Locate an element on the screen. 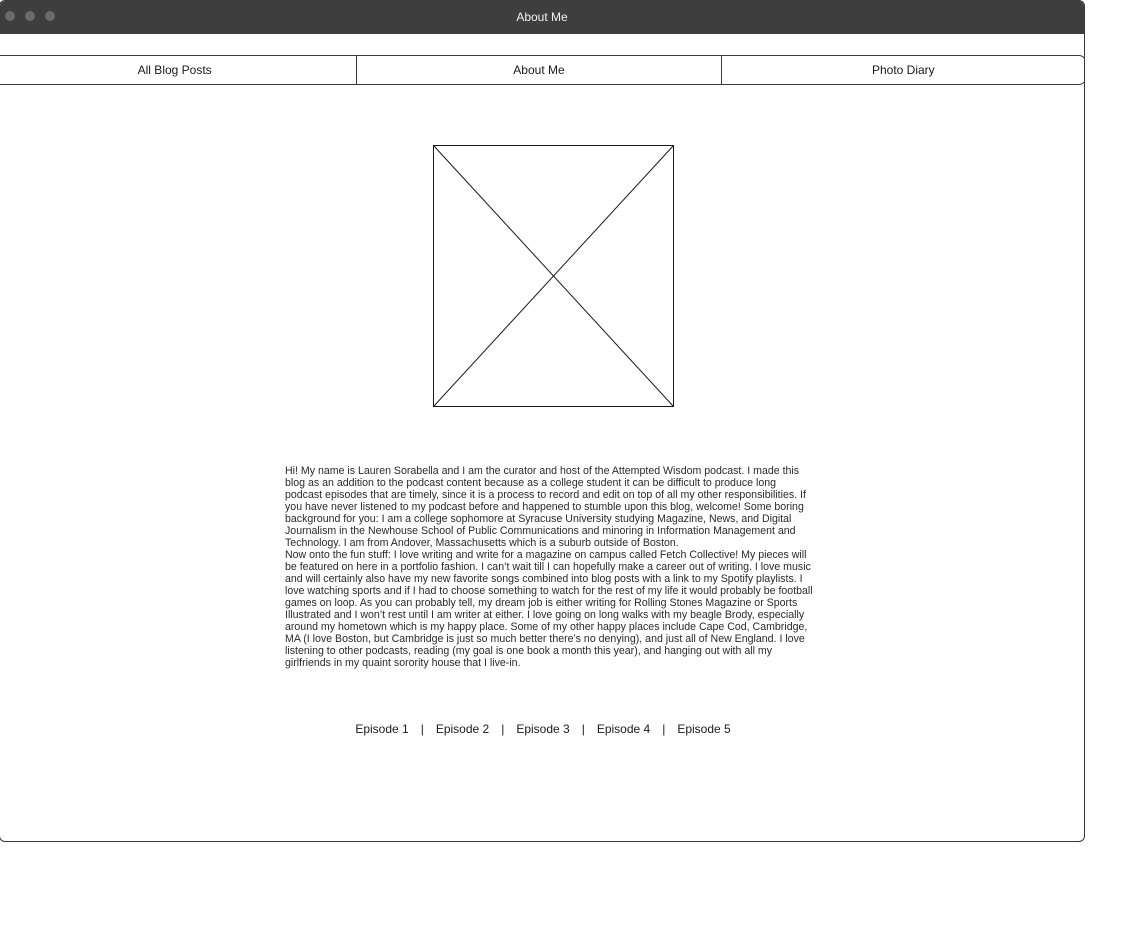 The image size is (1128, 942). nav-tab-photo-diary: Photo Diary is located at coordinates (902, 70).